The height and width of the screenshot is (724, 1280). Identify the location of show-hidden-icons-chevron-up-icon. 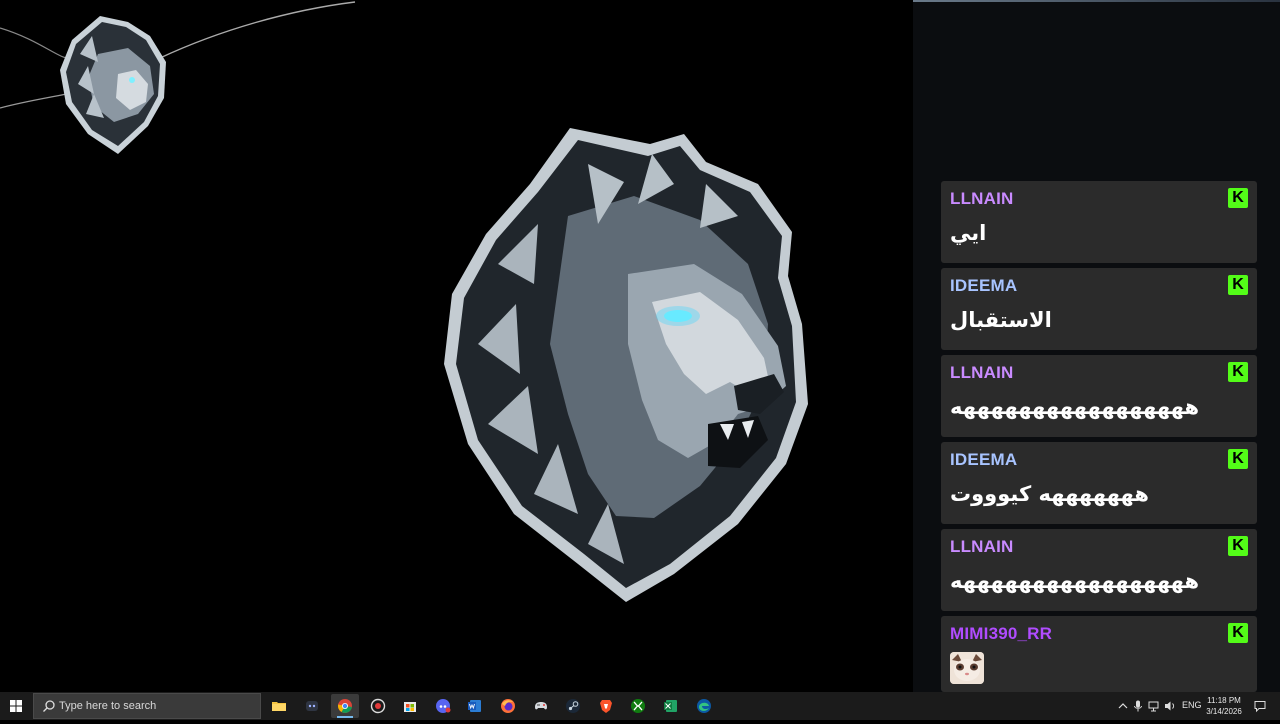
(1123, 706).